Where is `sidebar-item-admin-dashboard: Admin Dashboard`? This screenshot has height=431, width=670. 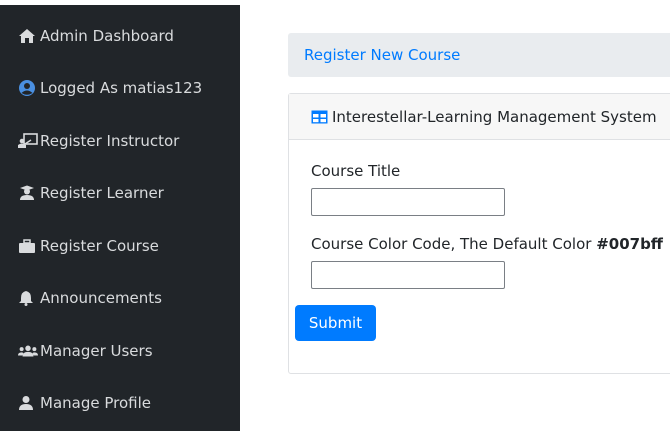 sidebar-item-admin-dashboard: Admin Dashboard is located at coordinates (96, 36).